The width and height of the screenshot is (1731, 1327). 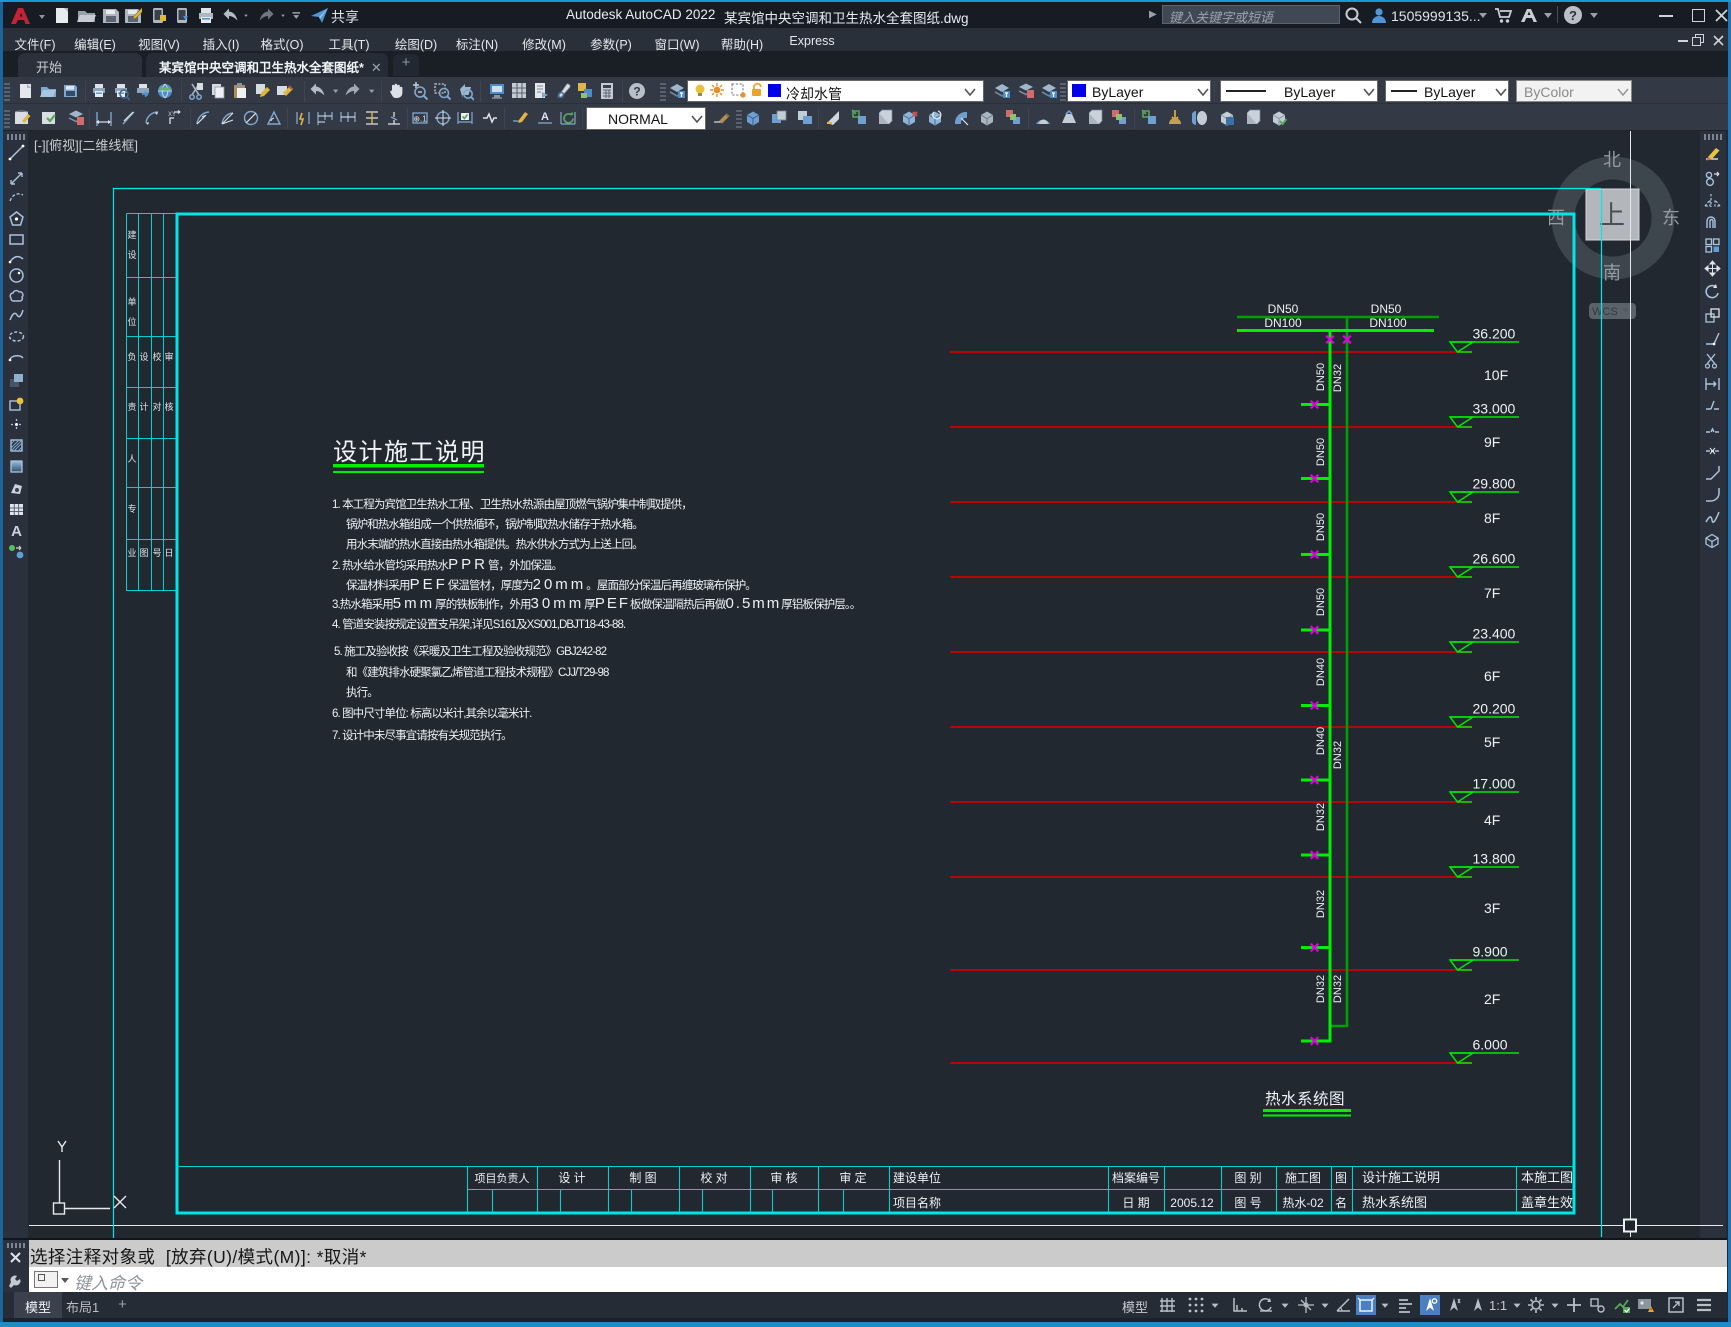 I want to click on svg-text: 北, so click(x=1612, y=160).